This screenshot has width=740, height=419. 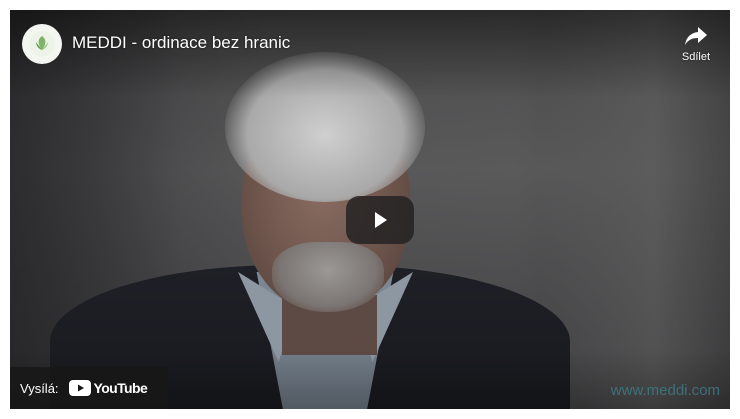 I want to click on youtube-play-icon, so click(x=79, y=388).